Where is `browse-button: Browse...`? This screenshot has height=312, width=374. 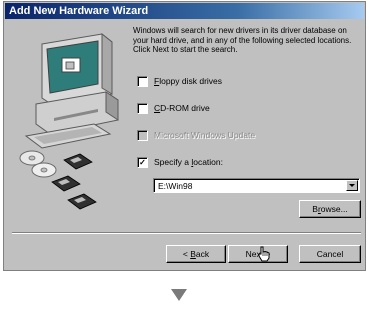 browse-button: Browse... is located at coordinates (330, 209).